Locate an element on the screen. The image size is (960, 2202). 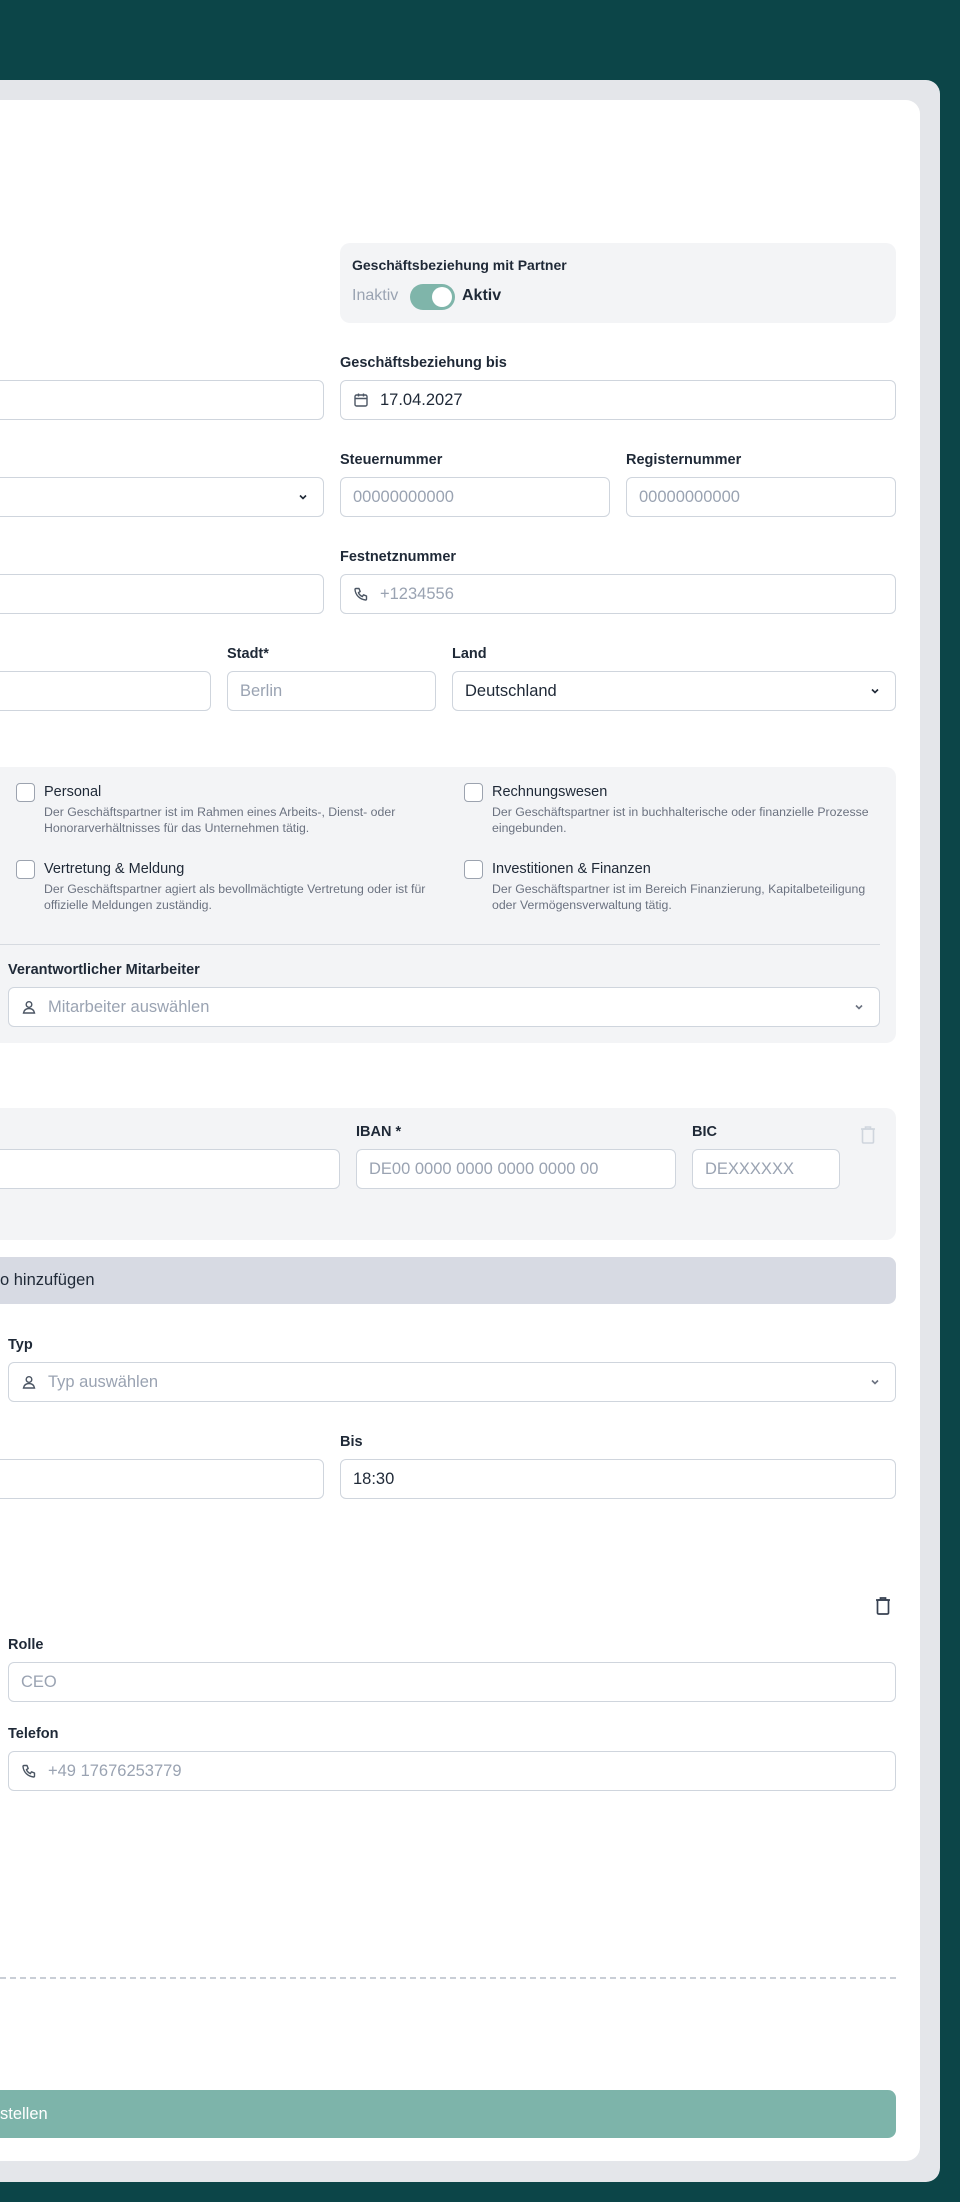
partner-status-title: Geschäftsbeziehung mit Partner is located at coordinates (459, 265).